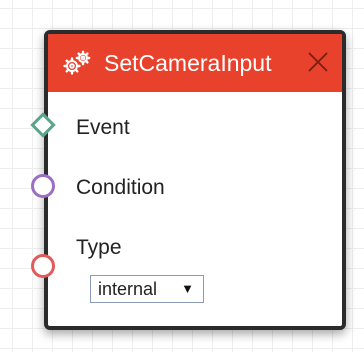  What do you see at coordinates (103, 127) in the screenshot?
I see `port-label-event: Event` at bounding box center [103, 127].